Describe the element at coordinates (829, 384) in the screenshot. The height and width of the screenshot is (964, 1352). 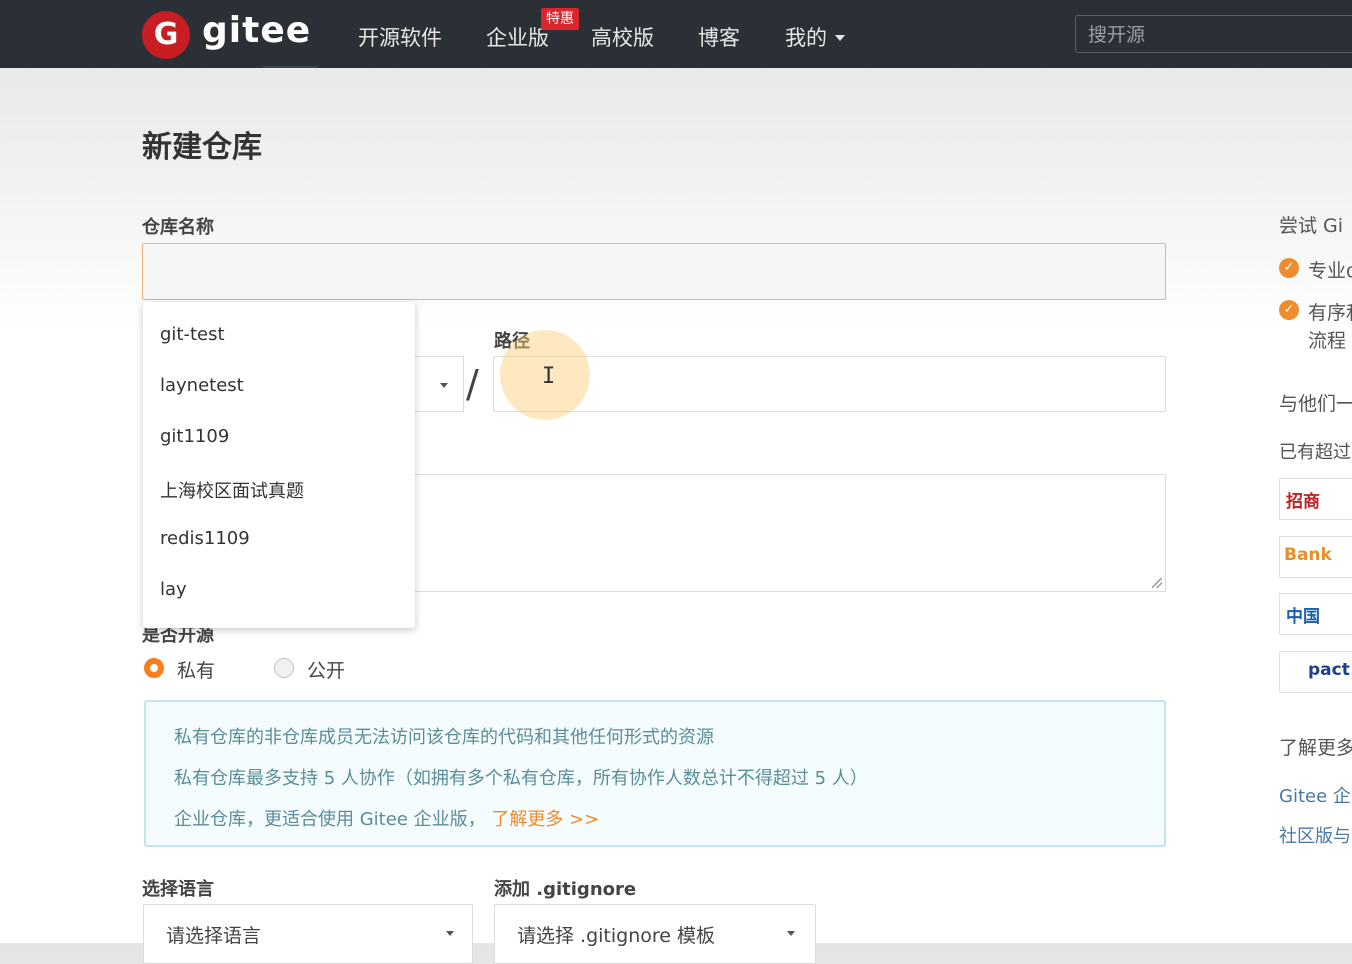
I see `repo-path-input` at that location.